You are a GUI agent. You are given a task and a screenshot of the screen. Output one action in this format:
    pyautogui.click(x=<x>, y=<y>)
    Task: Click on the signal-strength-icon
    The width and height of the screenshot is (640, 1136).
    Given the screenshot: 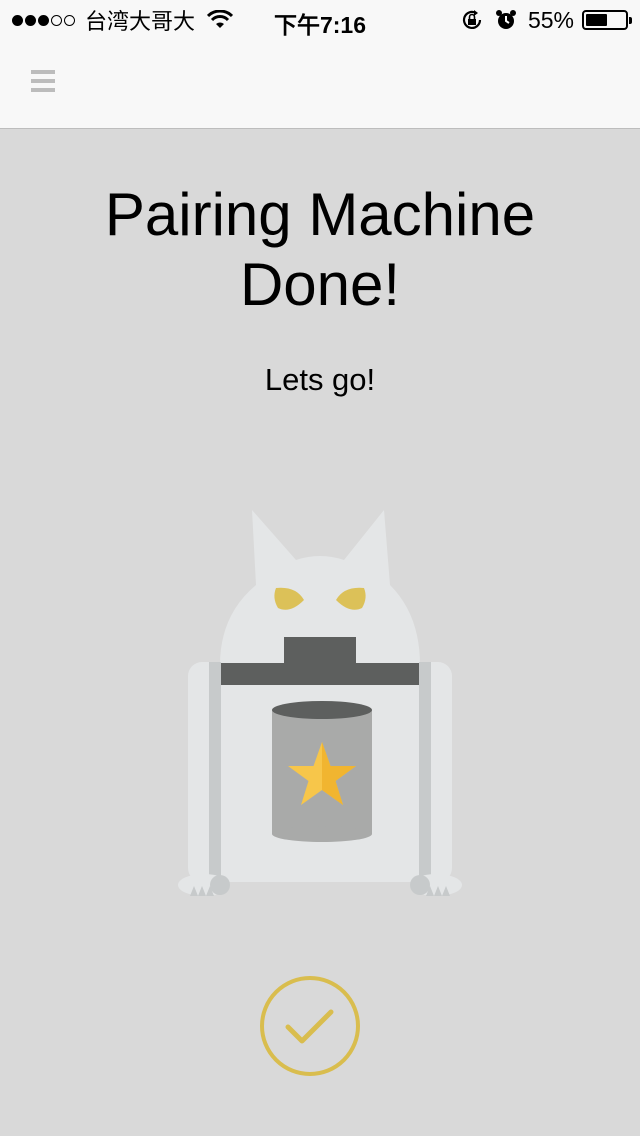 What is the action you would take?
    pyautogui.click(x=44, y=20)
    